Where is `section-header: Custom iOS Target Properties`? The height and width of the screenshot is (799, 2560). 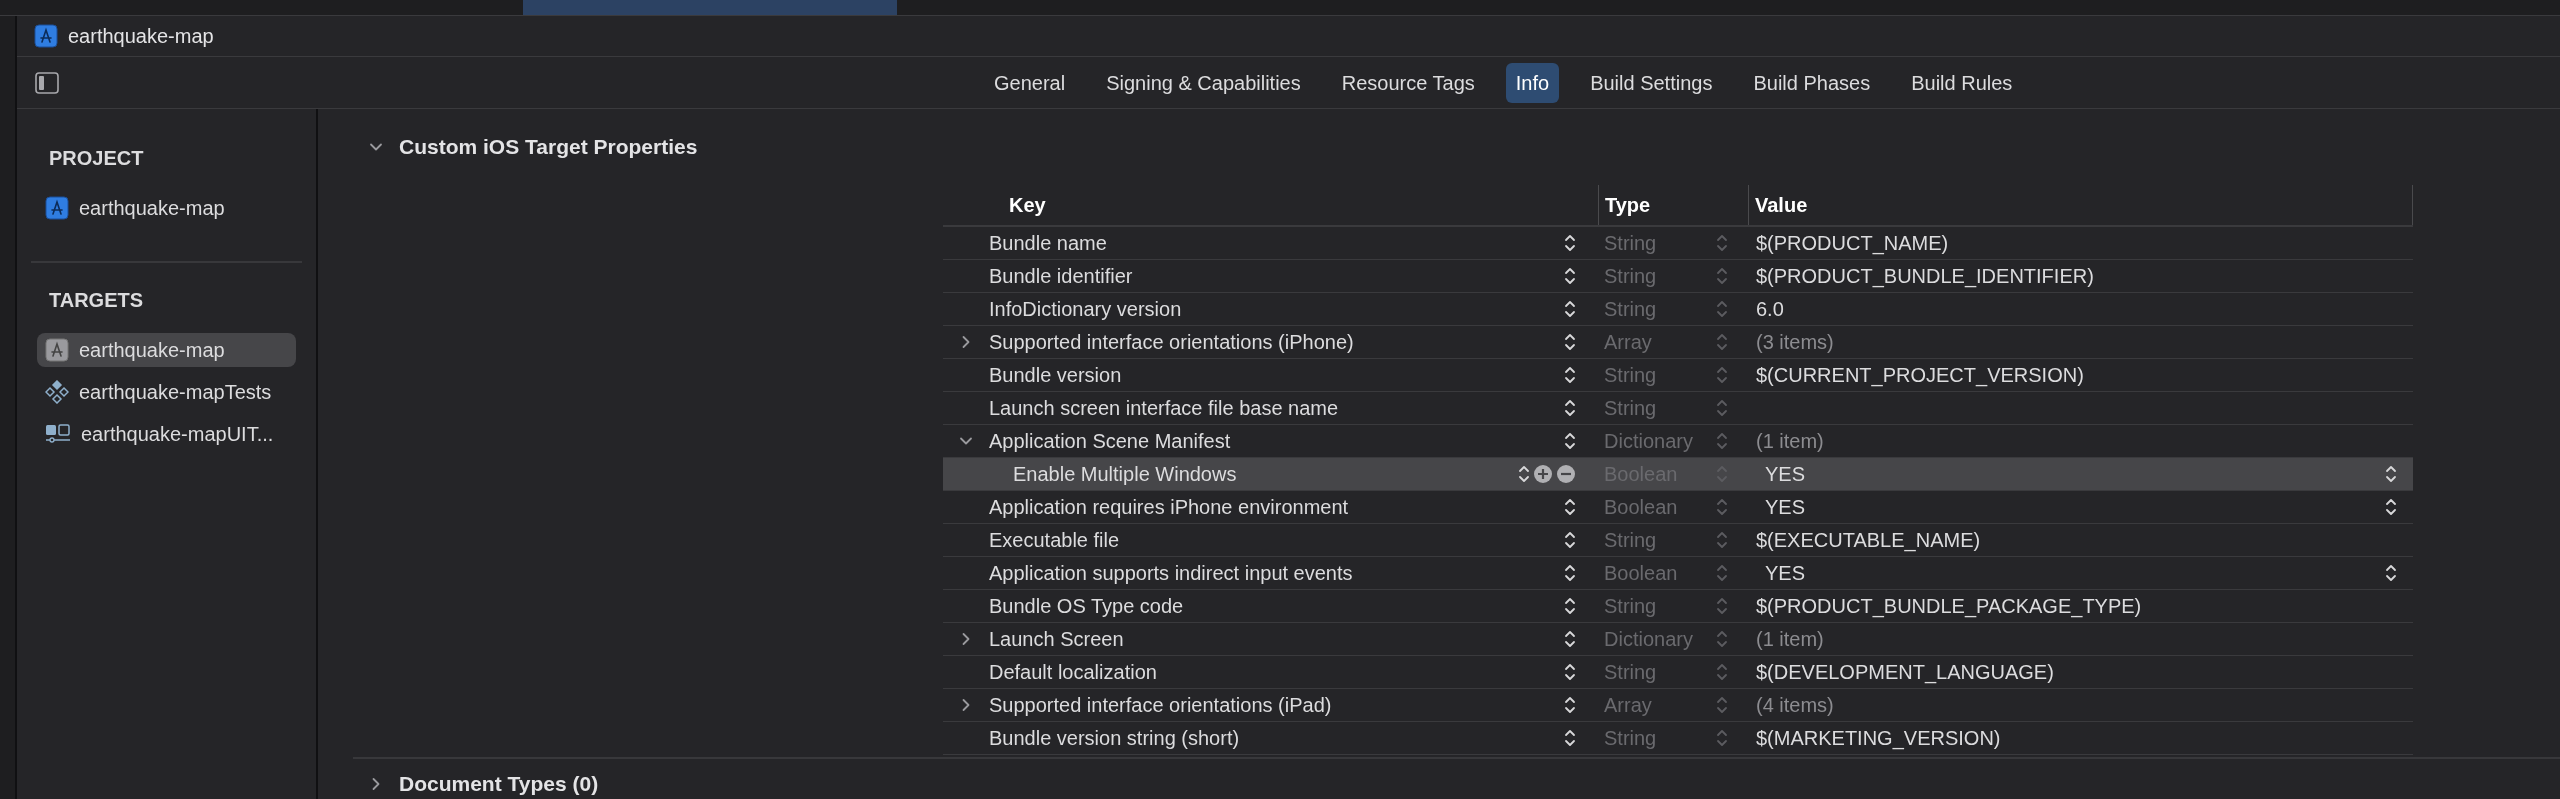
section-header: Custom iOS Target Properties is located at coordinates (1456, 147).